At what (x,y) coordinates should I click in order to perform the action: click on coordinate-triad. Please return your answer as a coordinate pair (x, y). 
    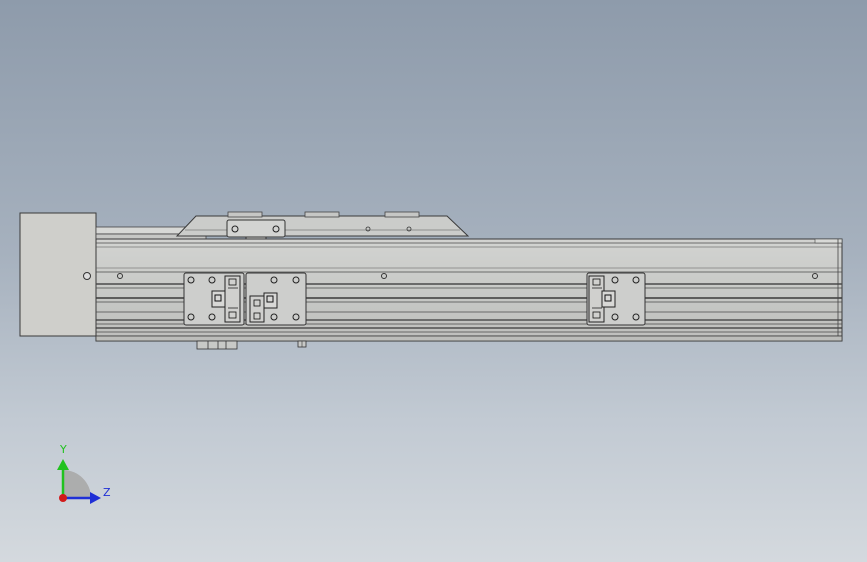
    Looking at the image, I should click on (79, 481).